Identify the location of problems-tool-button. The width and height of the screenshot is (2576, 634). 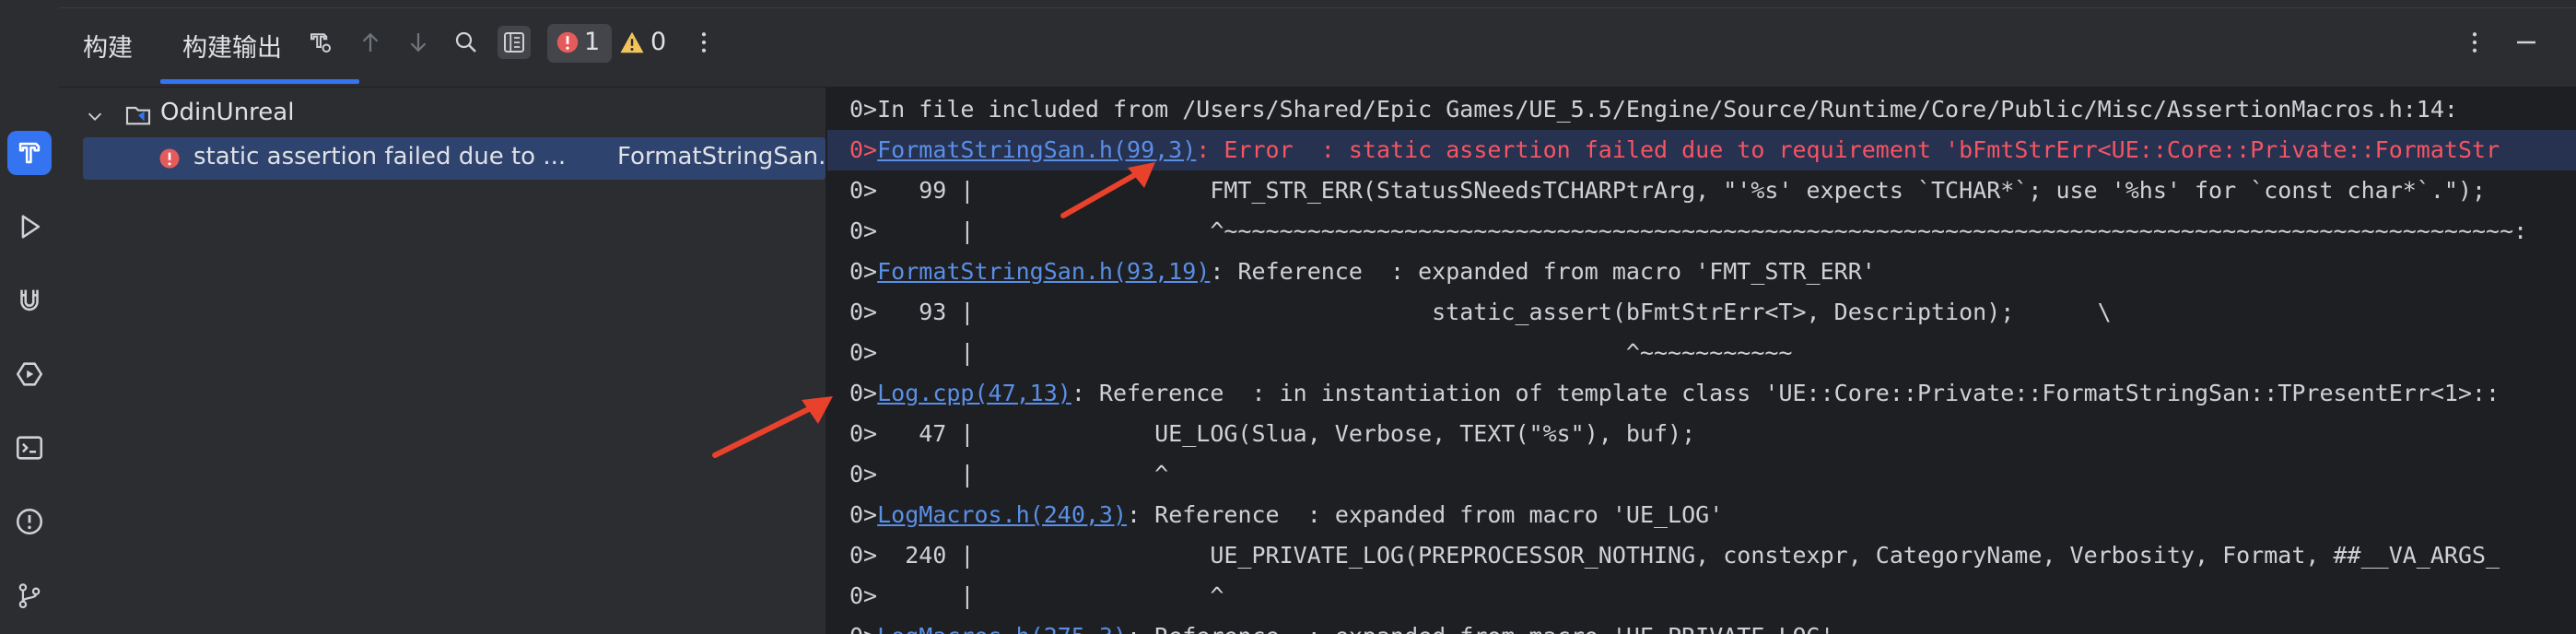
(29, 521).